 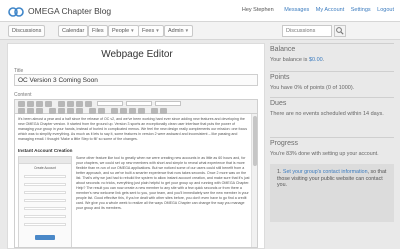 I want to click on editor-toolbar, so click(x=136, y=106).